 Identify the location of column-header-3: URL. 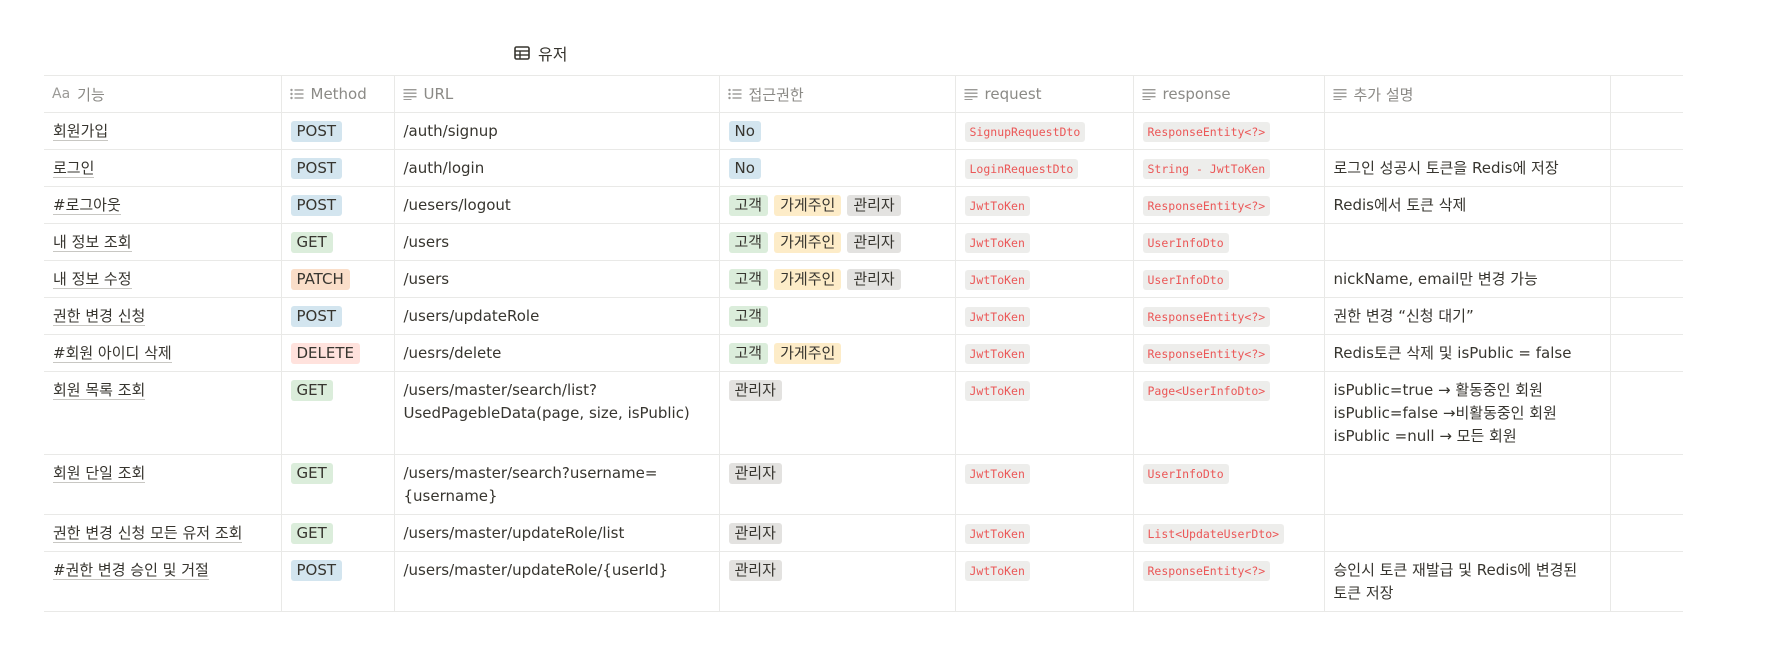
(557, 94).